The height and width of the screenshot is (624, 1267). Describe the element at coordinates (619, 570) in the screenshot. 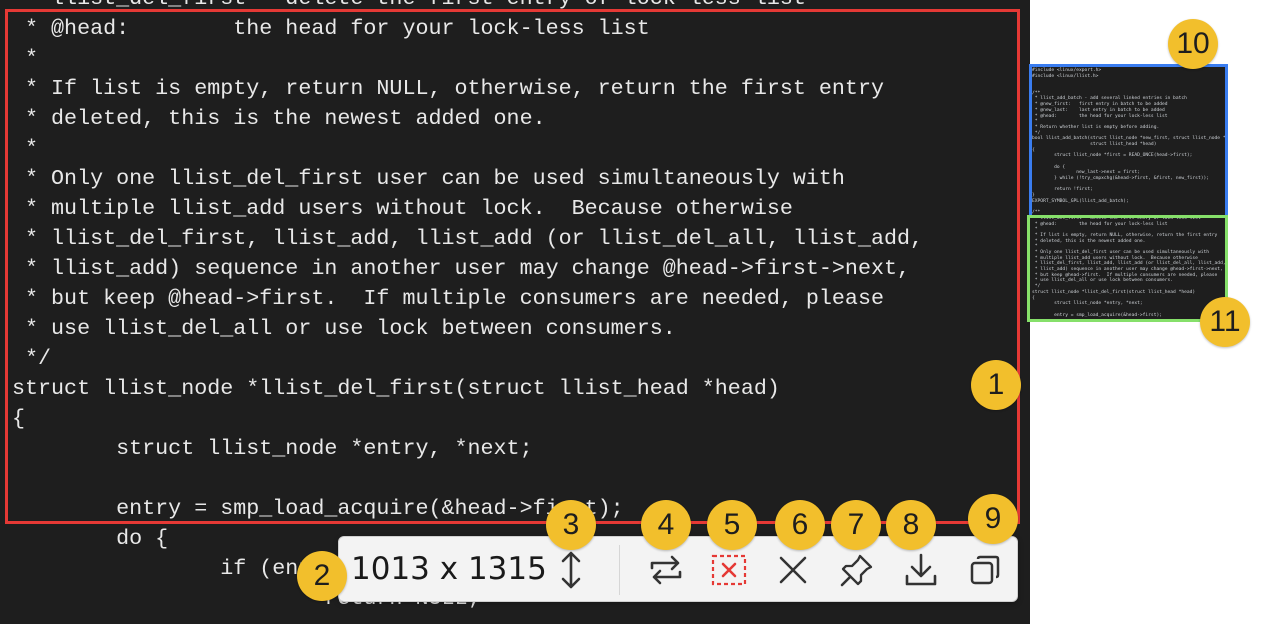

I see `toolbar-divider` at that location.